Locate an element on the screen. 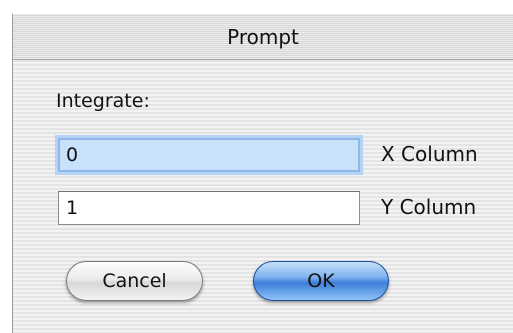  integrate-label: Integrate: is located at coordinates (103, 101).